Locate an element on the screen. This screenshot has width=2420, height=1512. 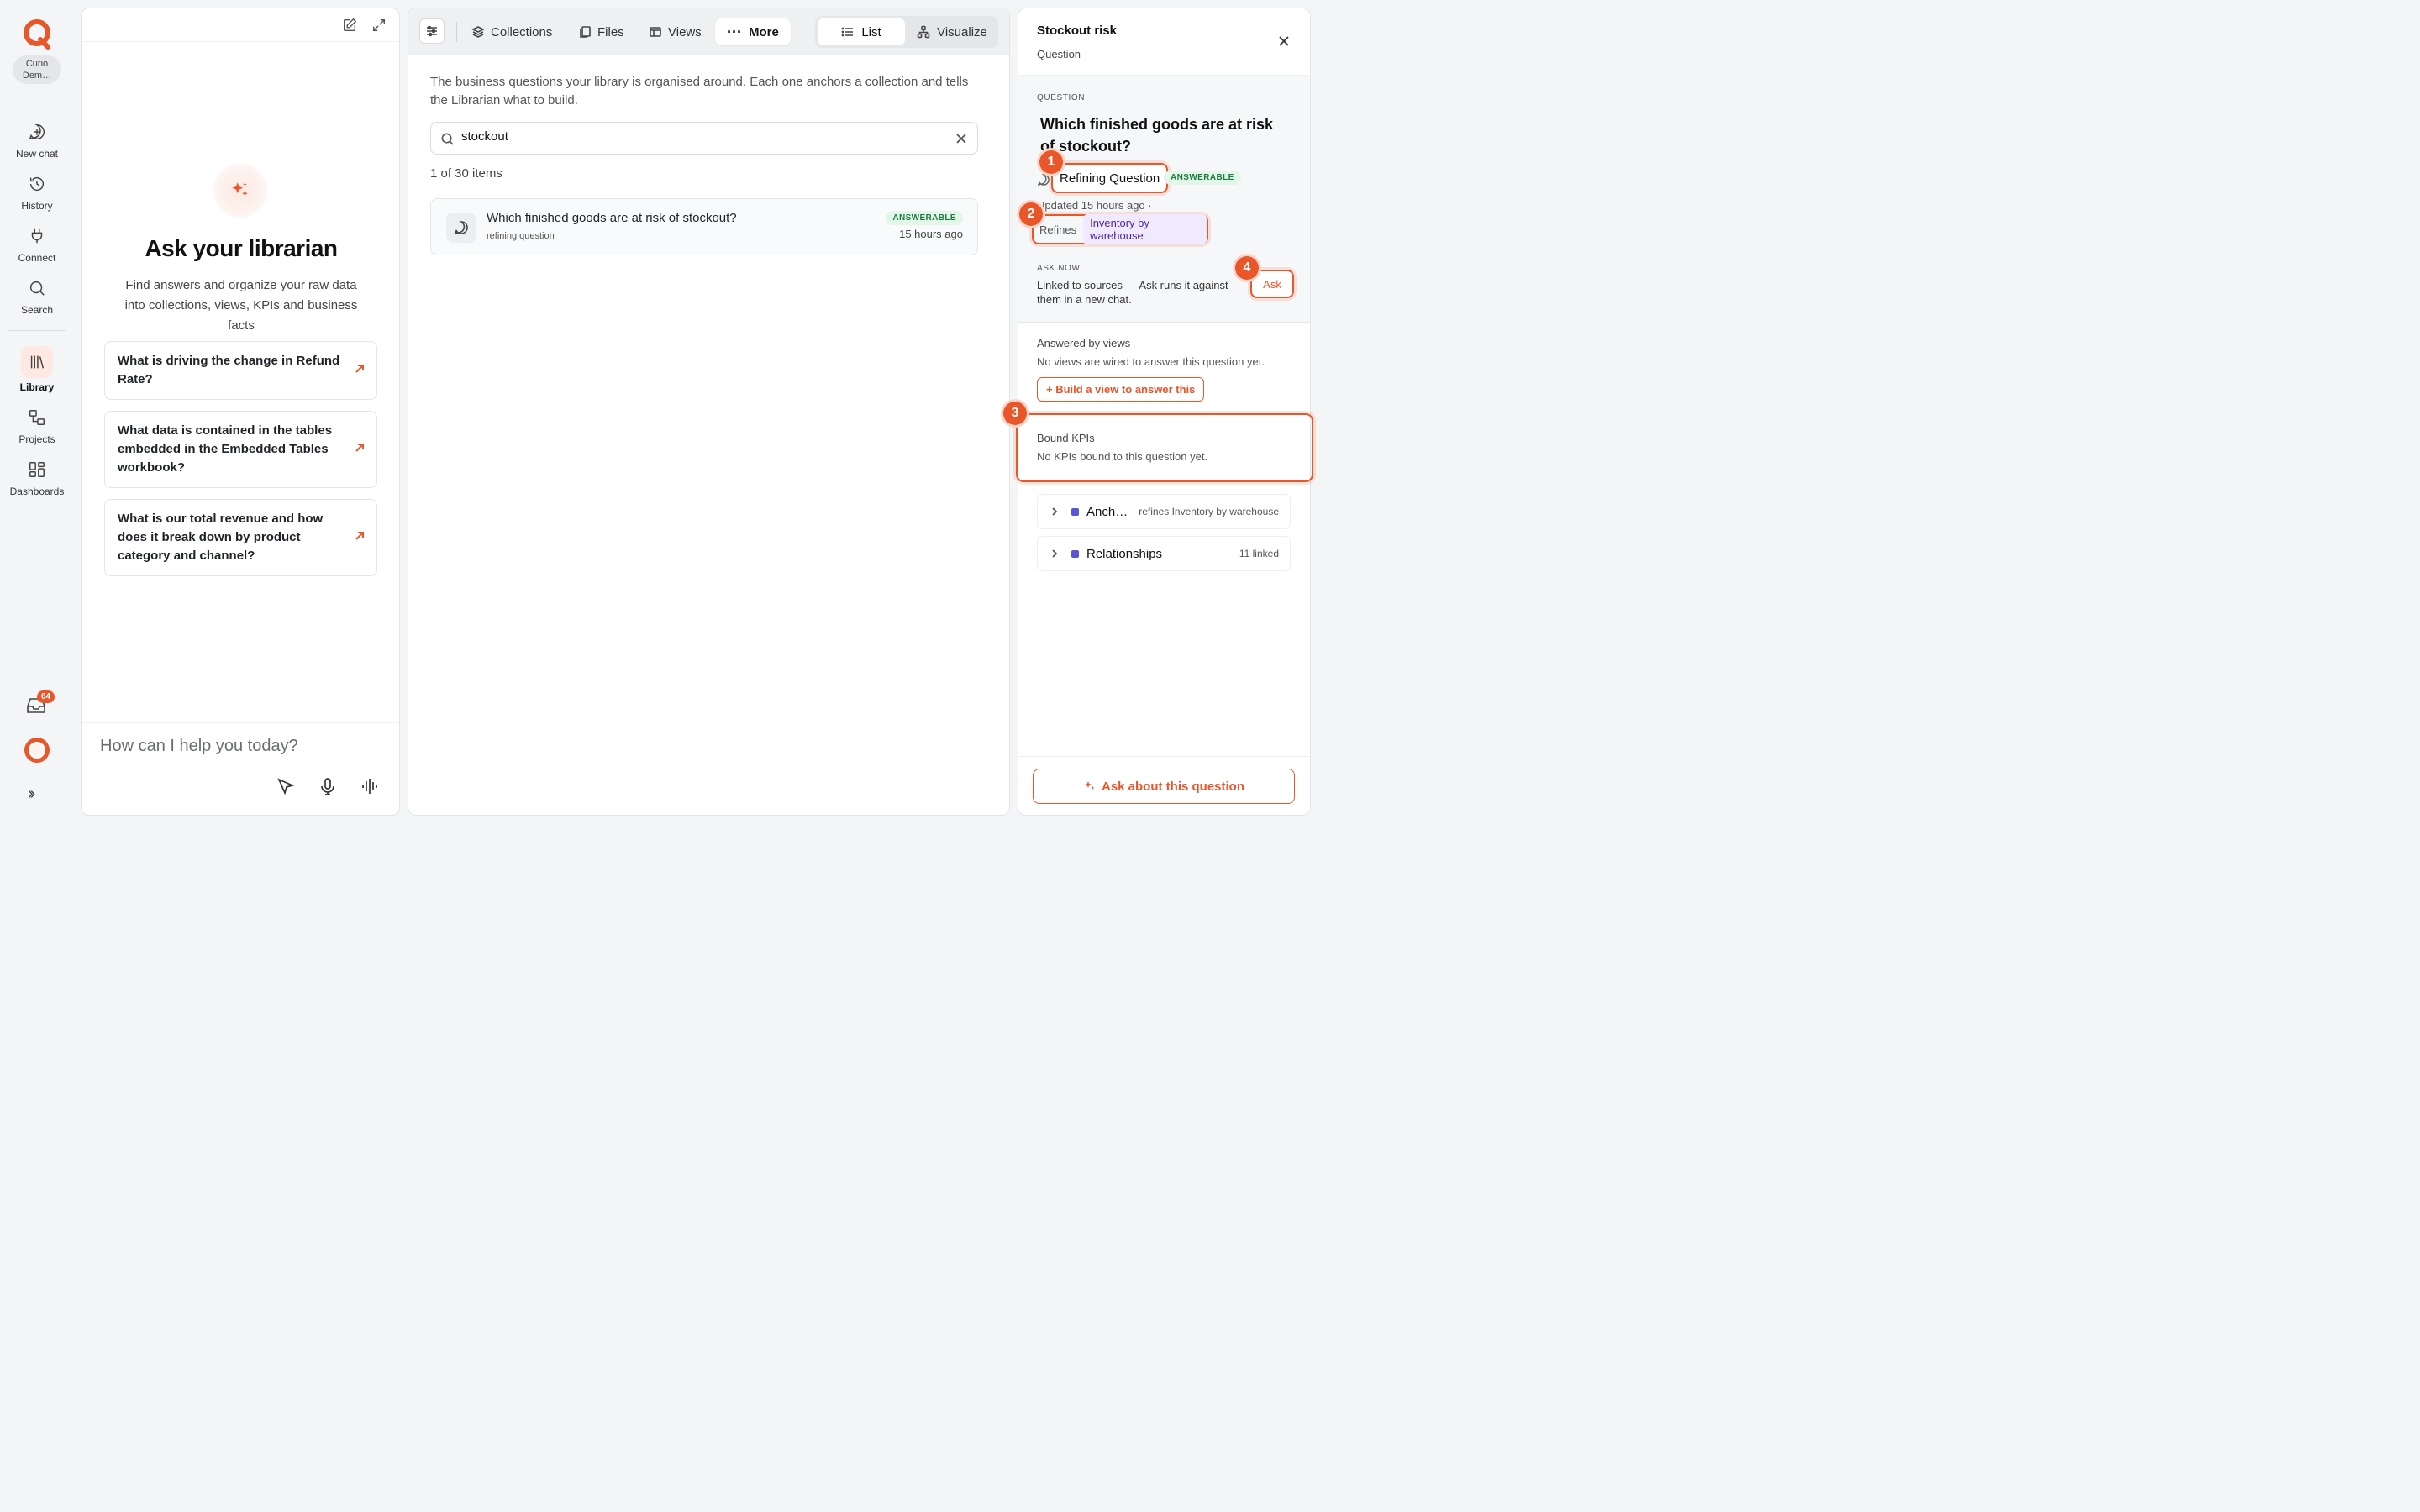
rail-item-search: Search is located at coordinates (37, 294).